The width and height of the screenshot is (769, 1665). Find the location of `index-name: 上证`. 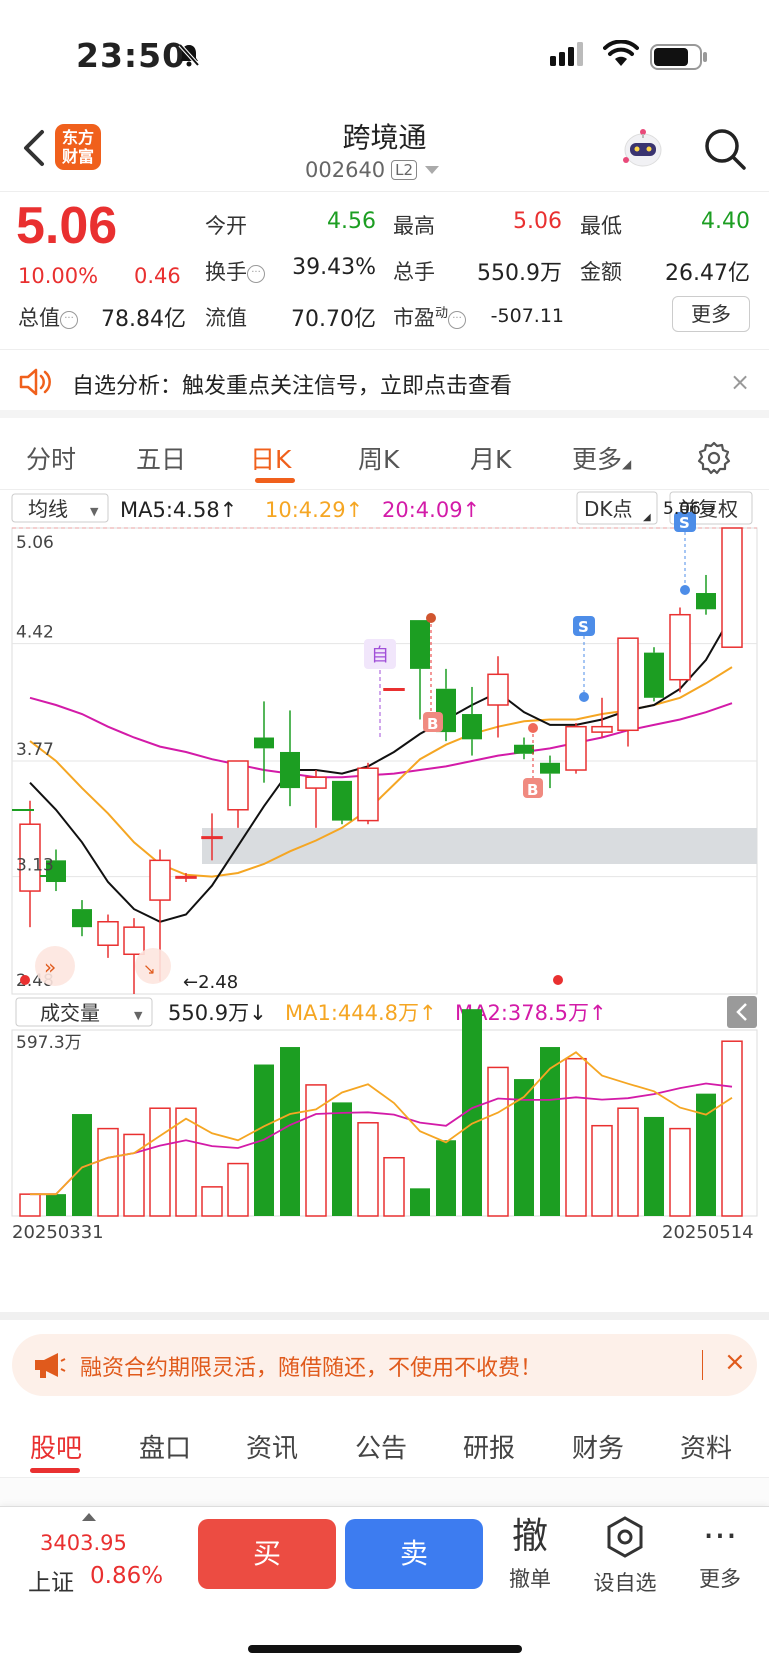

index-name: 上证 is located at coordinates (51, 1580).